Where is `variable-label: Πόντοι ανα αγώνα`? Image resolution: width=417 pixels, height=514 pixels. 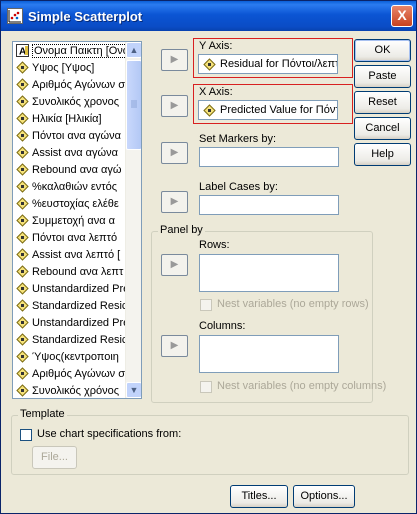
variable-label: Πόντοι ανα αγώνα is located at coordinates (76, 136).